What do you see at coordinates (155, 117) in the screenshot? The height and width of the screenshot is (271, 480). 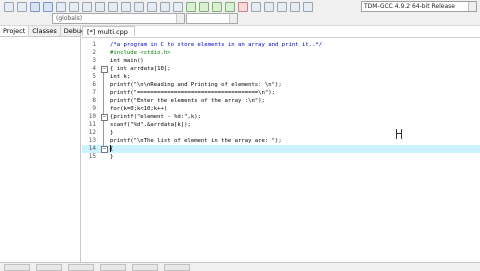 I see `line-text: {printf("element - %d:",k);` at bounding box center [155, 117].